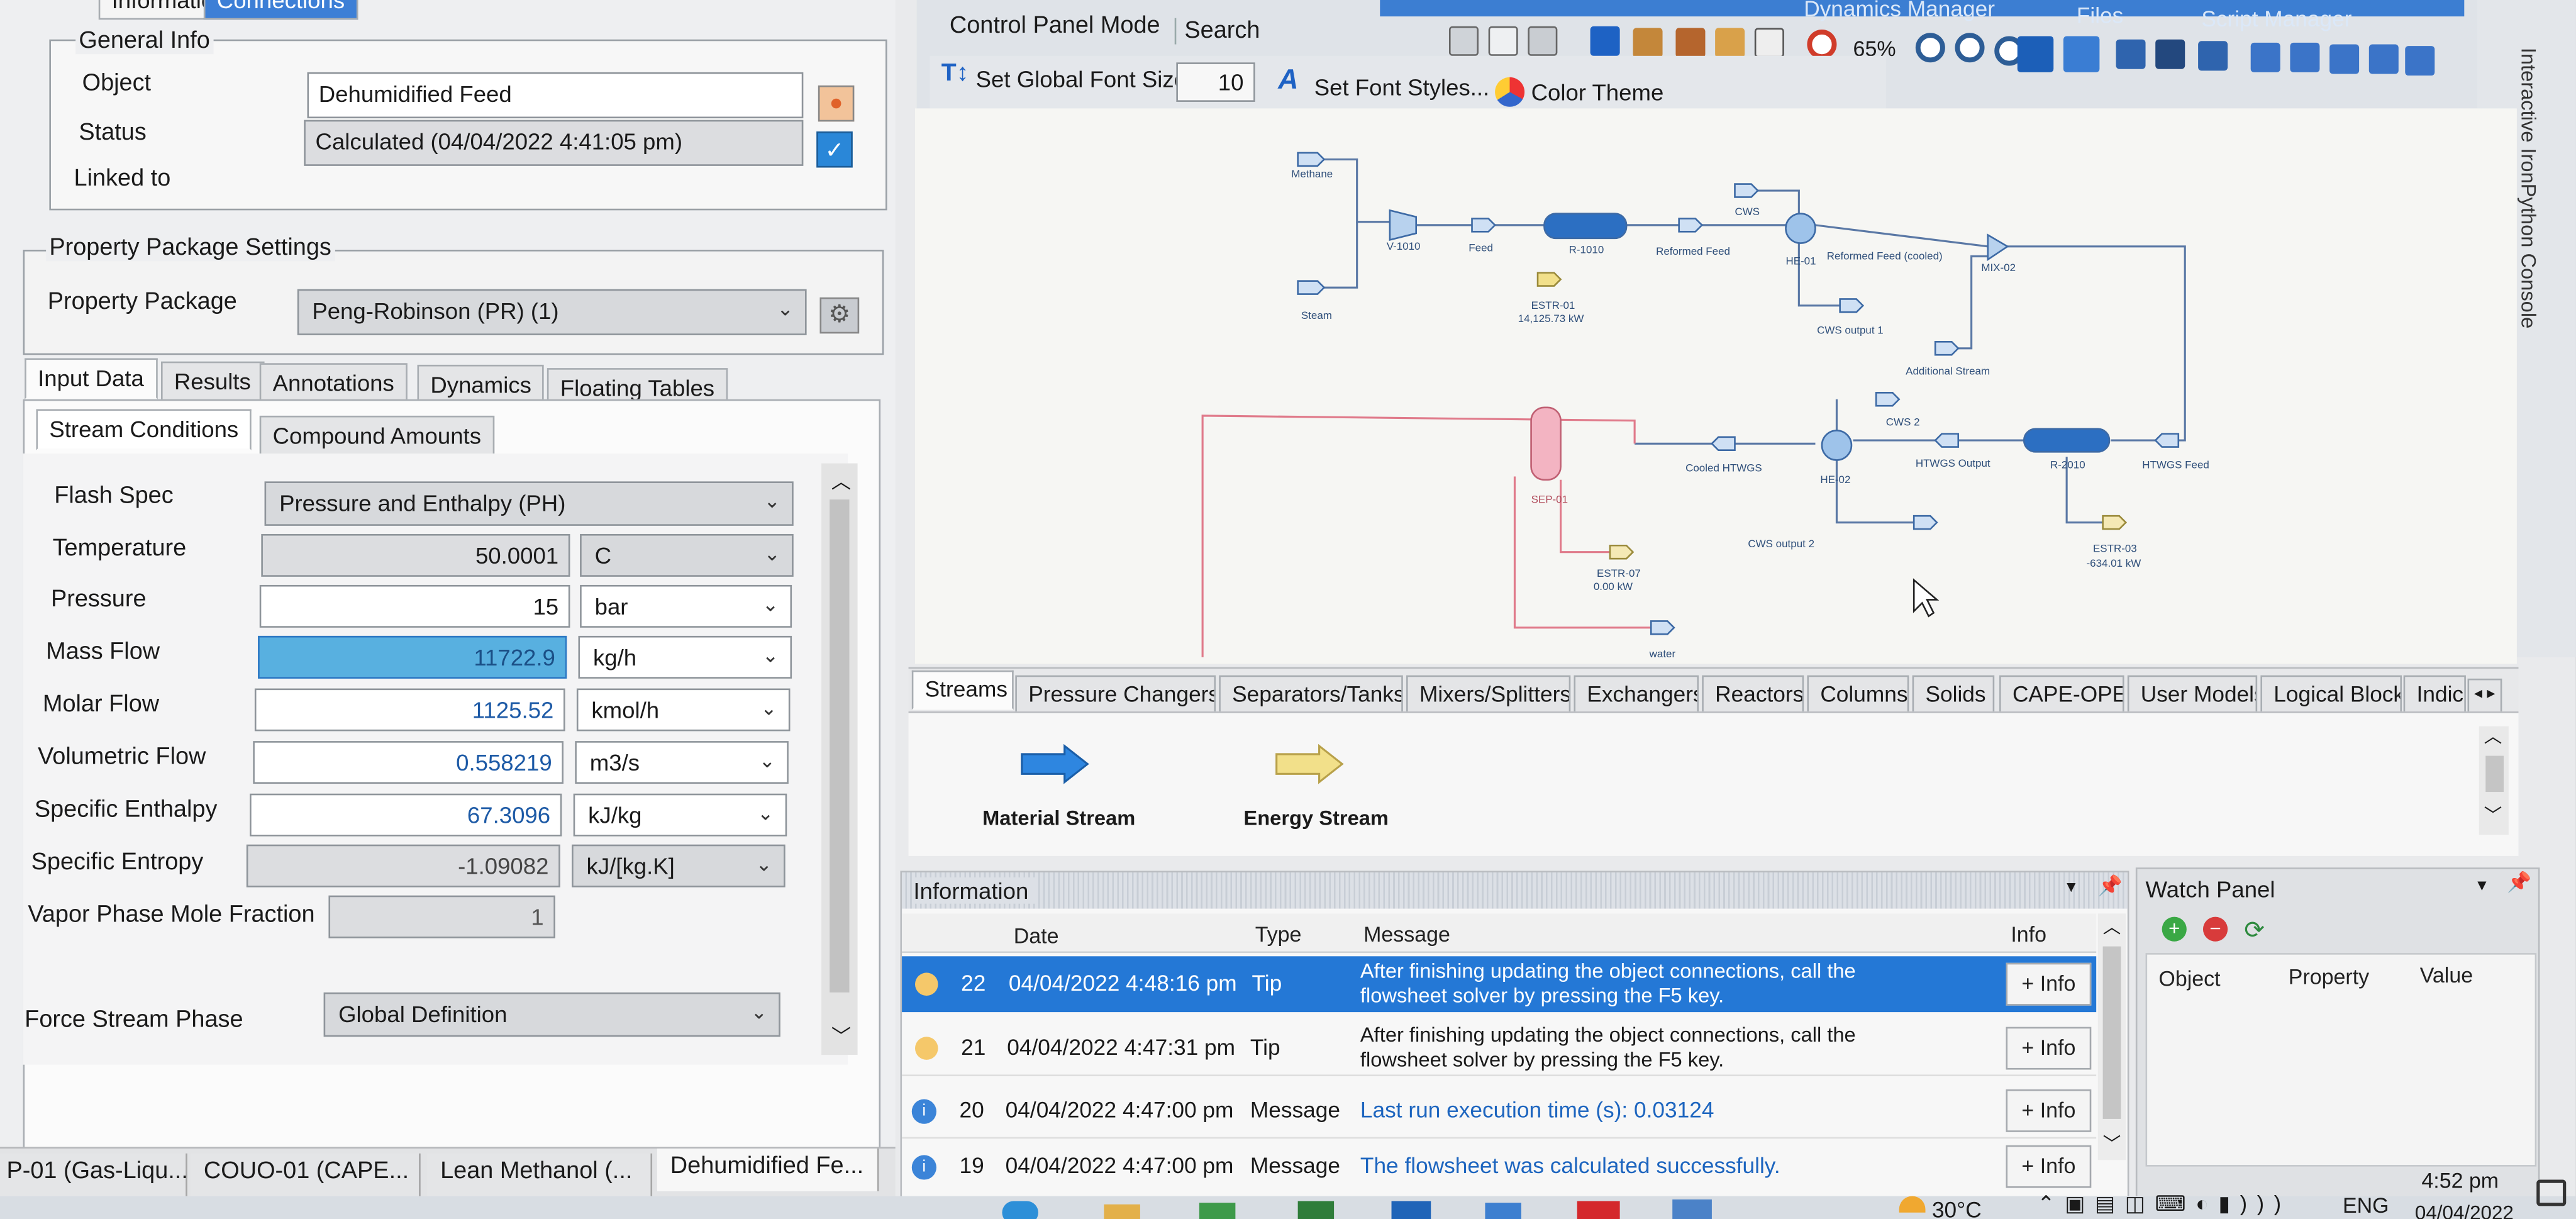  Describe the element at coordinates (1957, 1208) in the screenshot. I see `weather-temperature: 30°C` at that location.